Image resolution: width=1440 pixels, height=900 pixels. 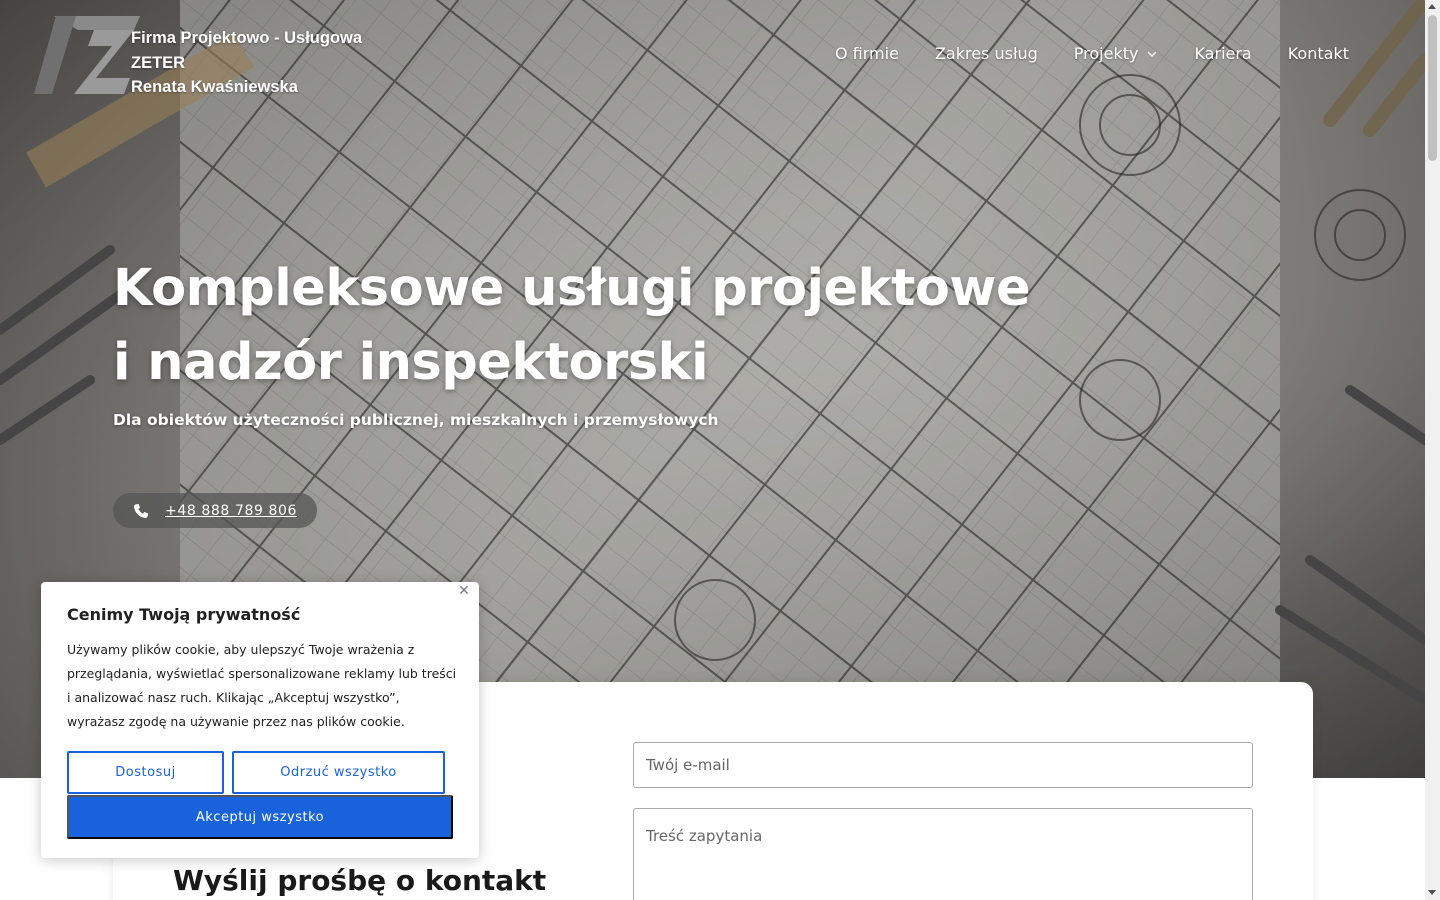 I want to click on accept-all-button: Akceptuj wszystko, so click(x=260, y=817).